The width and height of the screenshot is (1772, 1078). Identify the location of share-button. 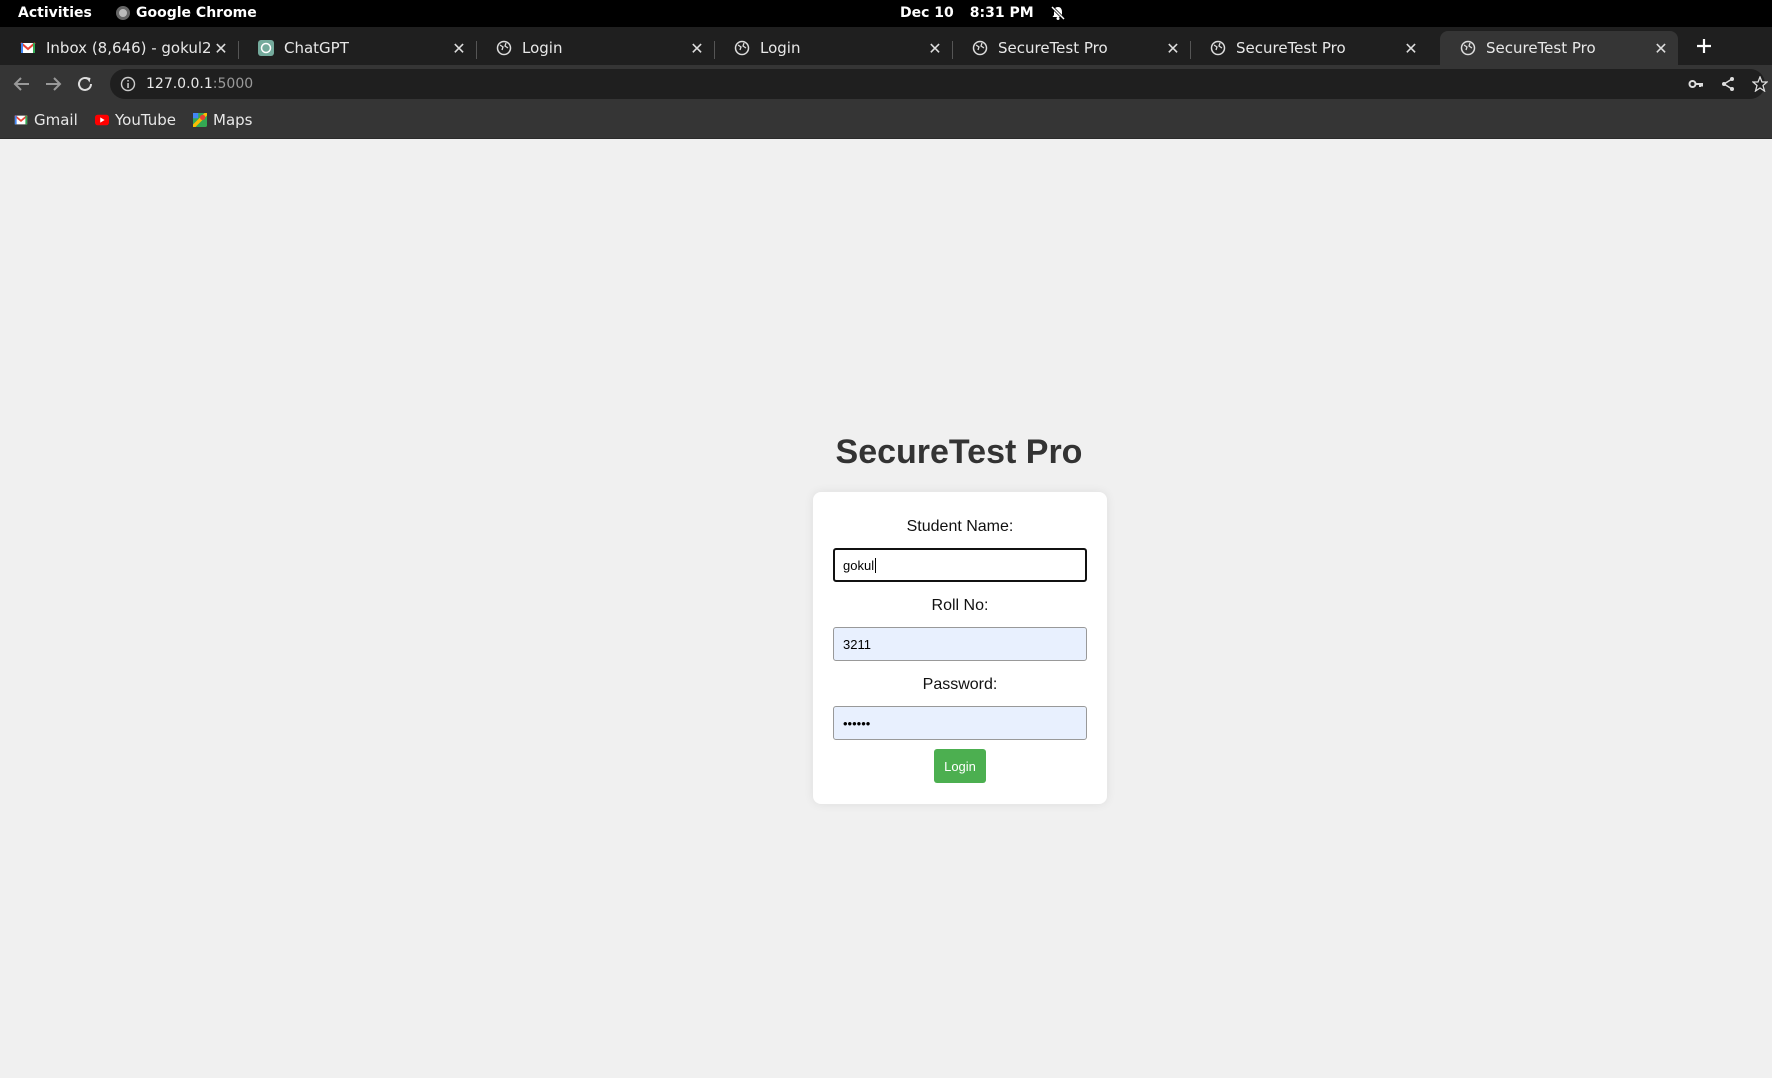
(1728, 84).